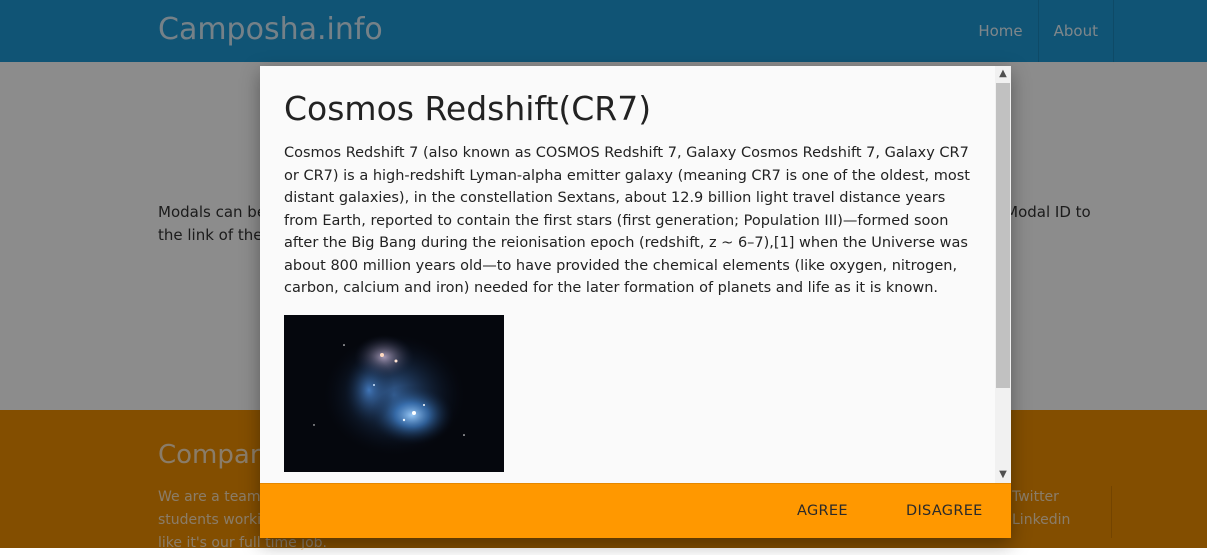  I want to click on modal-footer: AGREE DISAGREE, so click(635, 510).